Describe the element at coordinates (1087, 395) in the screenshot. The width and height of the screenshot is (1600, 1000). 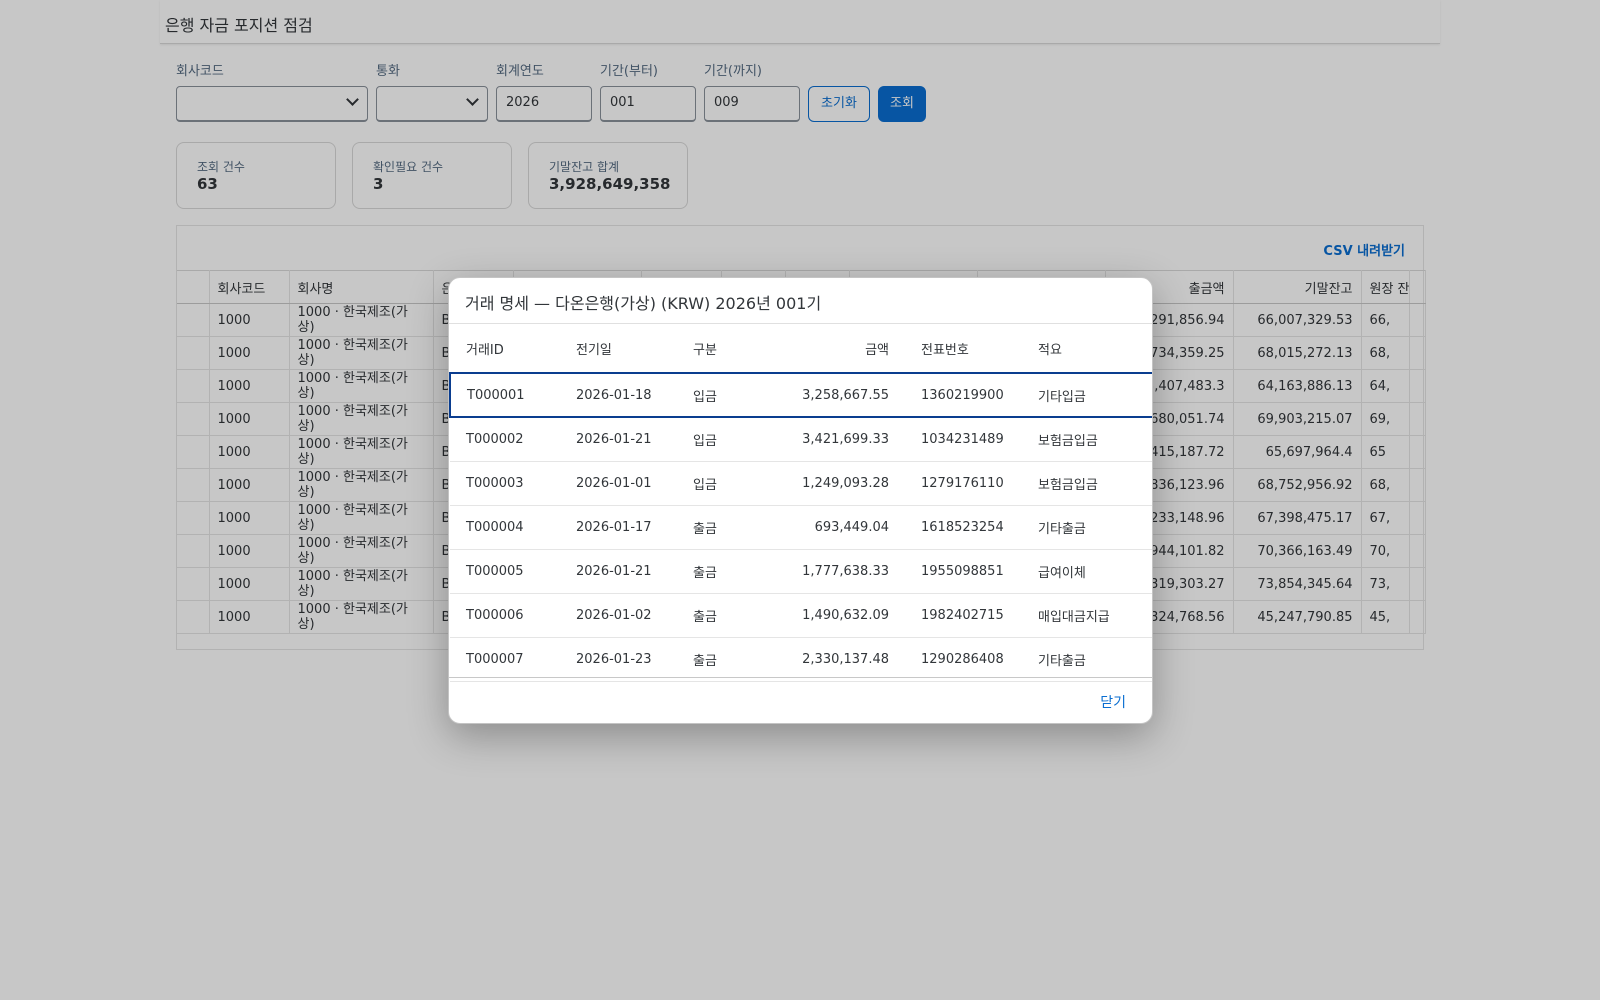
I see `memo-cell: 기타입금` at that location.